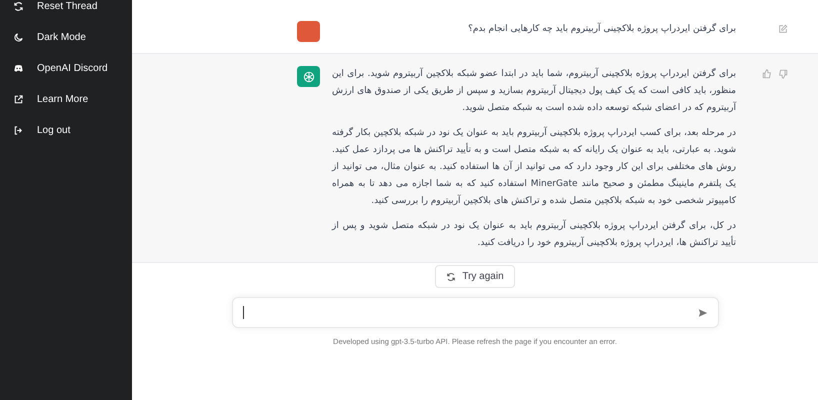 Image resolution: width=818 pixels, height=400 pixels. I want to click on sidebar-item: OpenAI Discord, so click(66, 68).